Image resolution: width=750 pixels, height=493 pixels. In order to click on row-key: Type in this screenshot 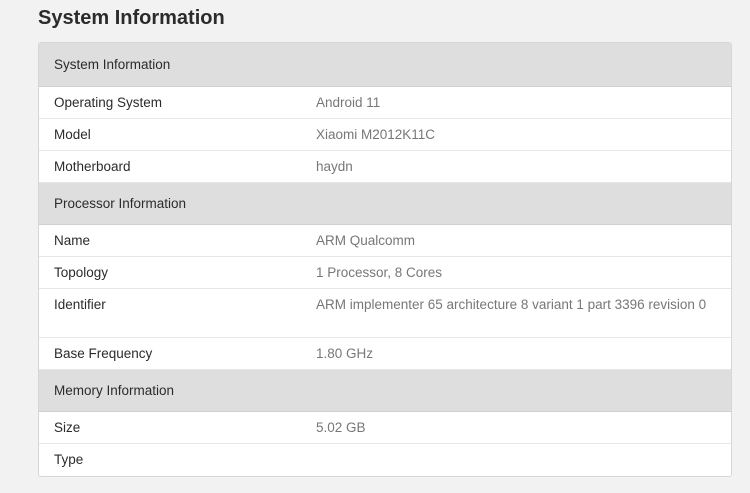, I will do `click(69, 459)`.